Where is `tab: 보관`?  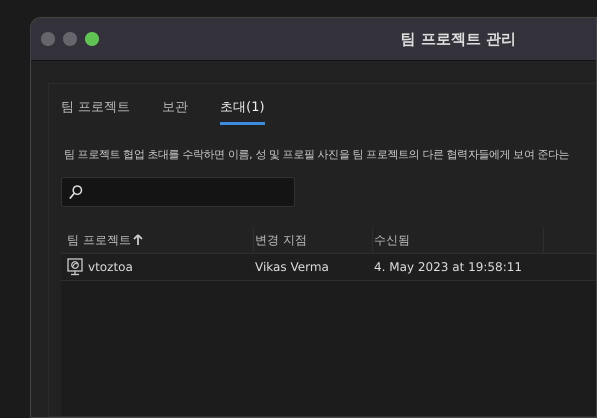
tab: 보관 is located at coordinates (175, 110).